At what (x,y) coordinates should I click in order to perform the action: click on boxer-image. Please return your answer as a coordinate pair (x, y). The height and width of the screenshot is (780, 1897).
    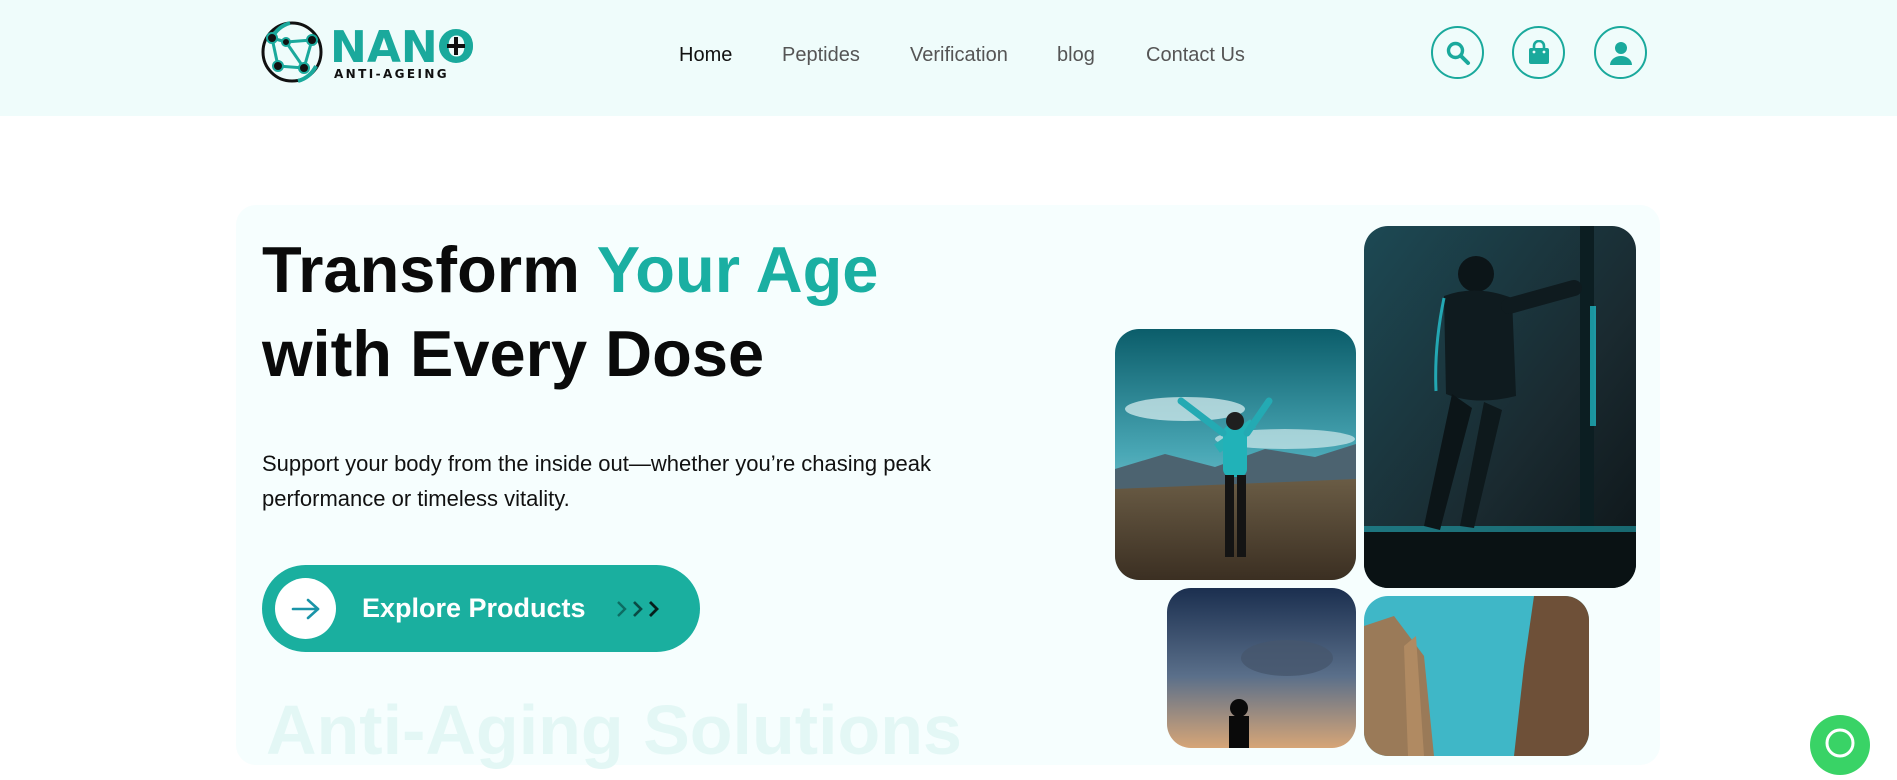
    Looking at the image, I should click on (1500, 407).